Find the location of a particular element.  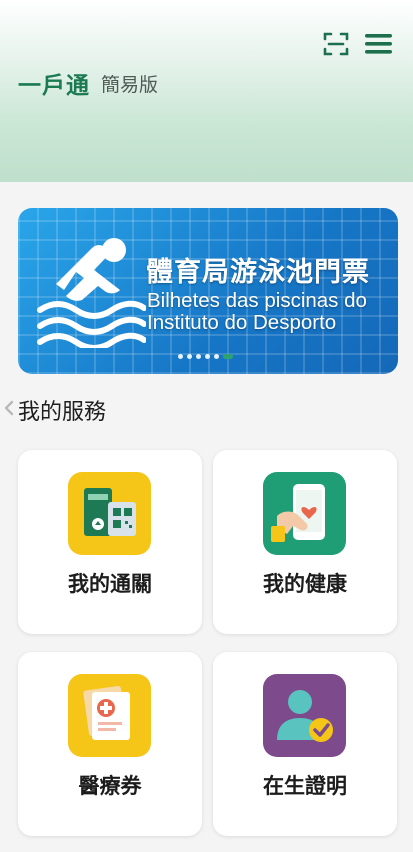

health-phone-icon is located at coordinates (304, 513).